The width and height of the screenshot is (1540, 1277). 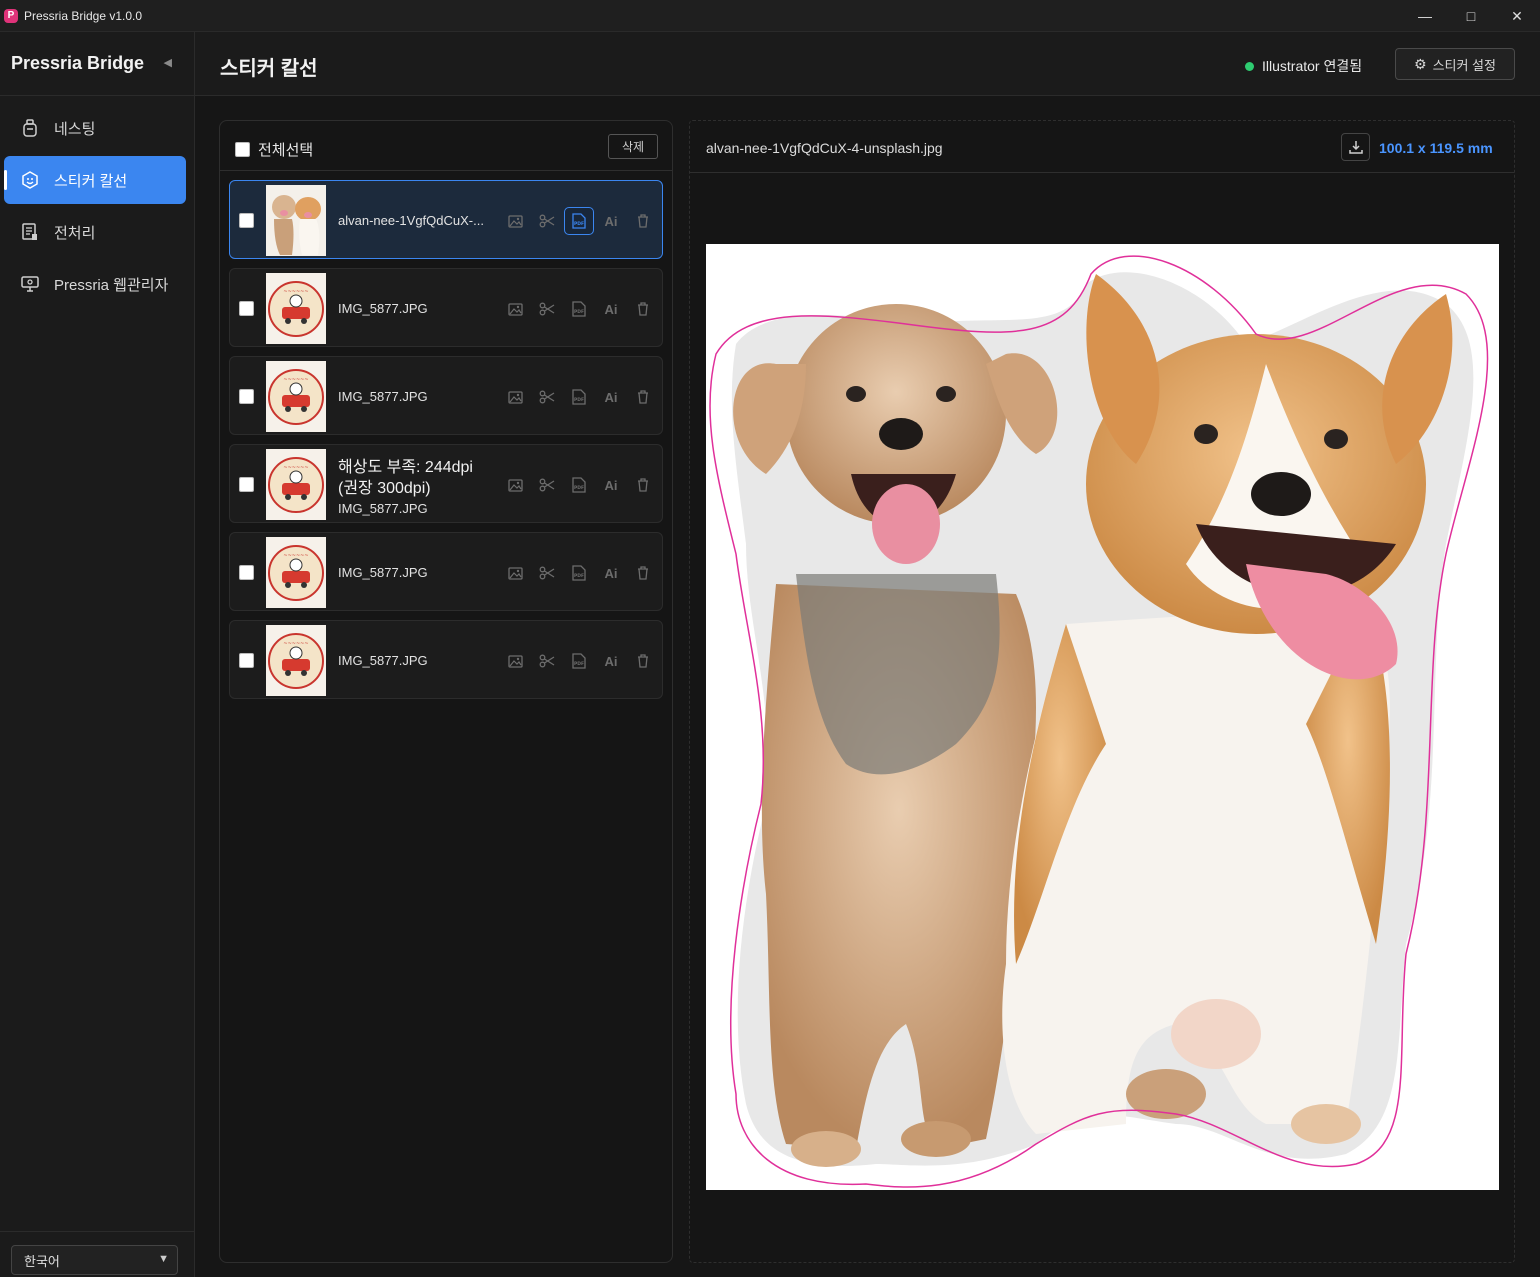 I want to click on illustrator-status: Illustrator 연결됨, so click(x=1303, y=66).